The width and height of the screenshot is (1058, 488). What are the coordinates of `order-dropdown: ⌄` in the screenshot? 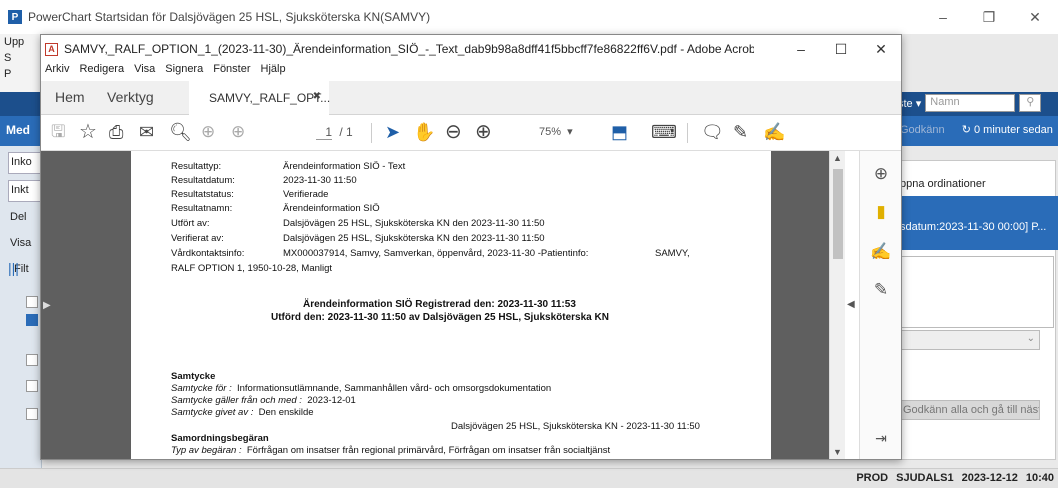 It's located at (970, 340).